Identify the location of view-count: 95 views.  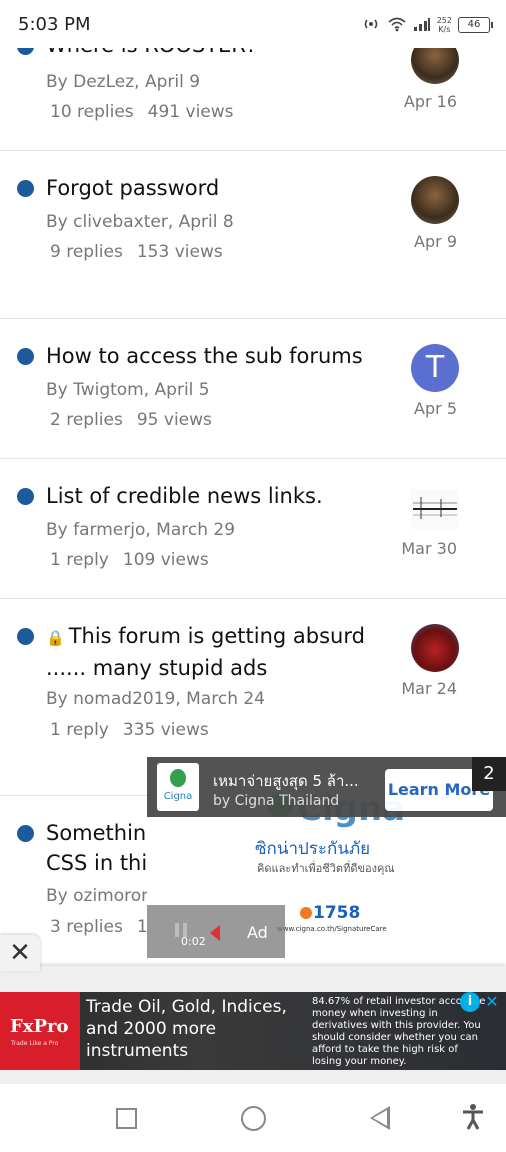
(174, 420).